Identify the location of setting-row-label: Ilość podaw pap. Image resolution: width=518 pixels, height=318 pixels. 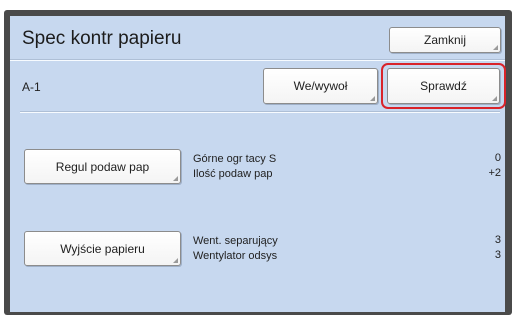
(233, 174).